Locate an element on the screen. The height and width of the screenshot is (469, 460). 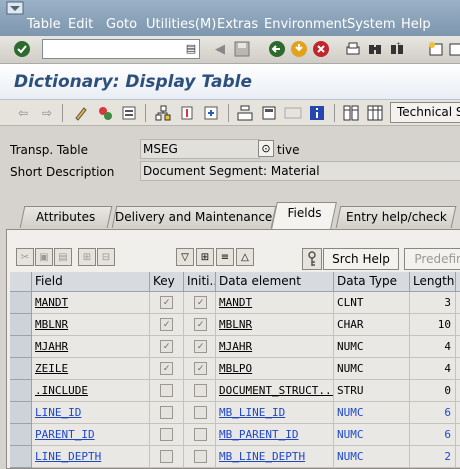
table-row: MBLNR ✓ ✓ MBLNR CHAR 10 is located at coordinates (235, 325).